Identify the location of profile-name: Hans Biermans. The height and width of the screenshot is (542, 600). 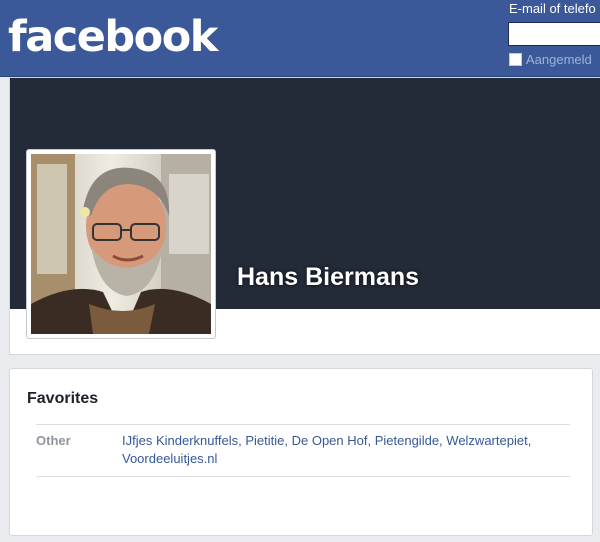
(328, 277).